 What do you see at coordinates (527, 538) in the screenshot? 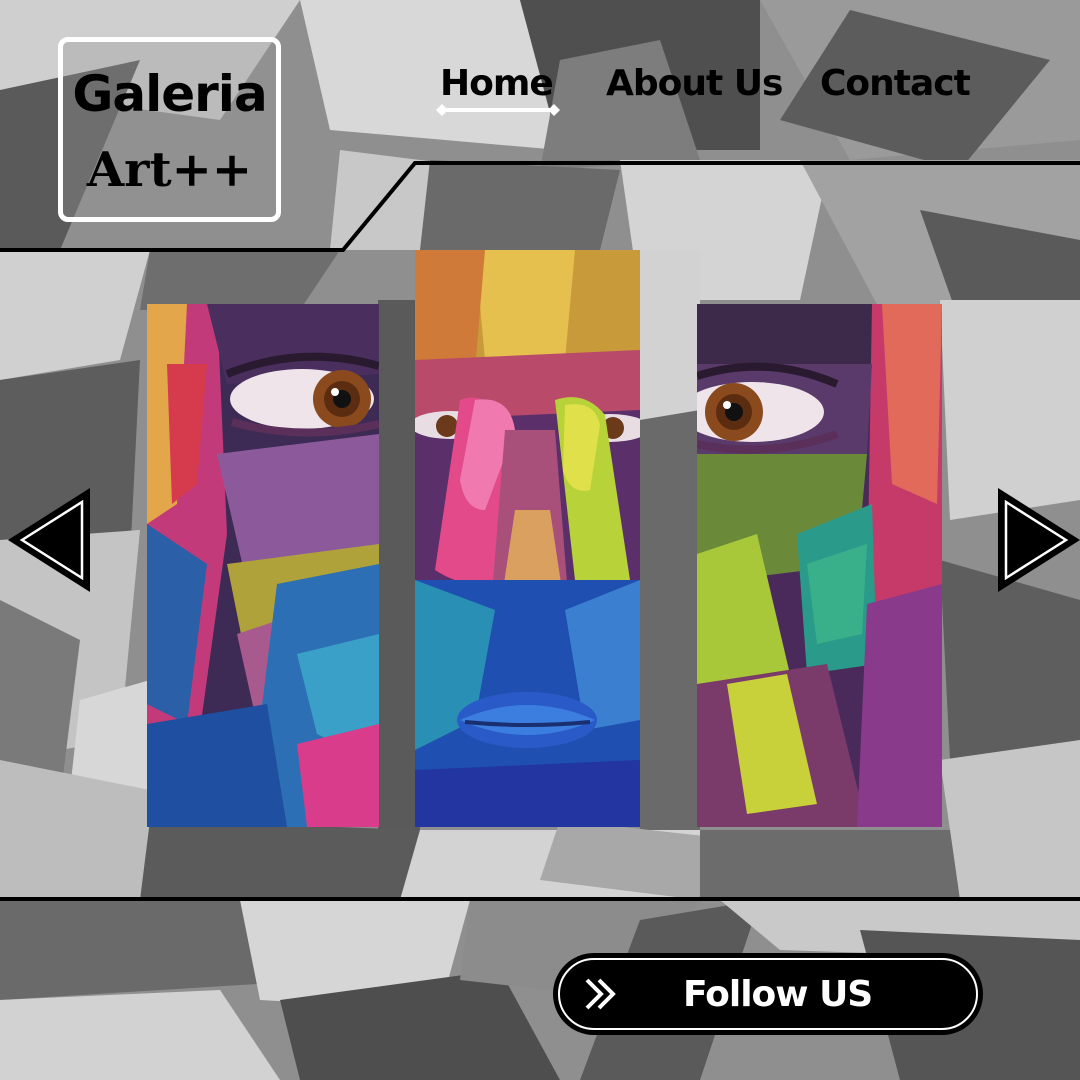
I see `gallery-image-center` at bounding box center [527, 538].